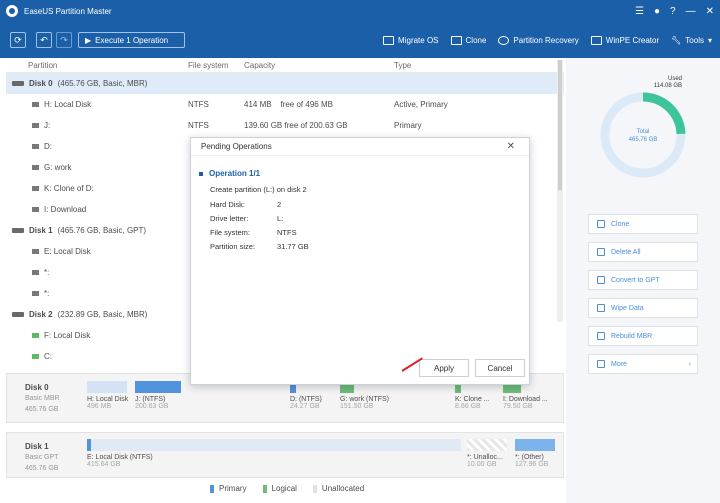 This screenshot has height=503, width=720. I want to click on menu-icon: ☰, so click(639, 11).